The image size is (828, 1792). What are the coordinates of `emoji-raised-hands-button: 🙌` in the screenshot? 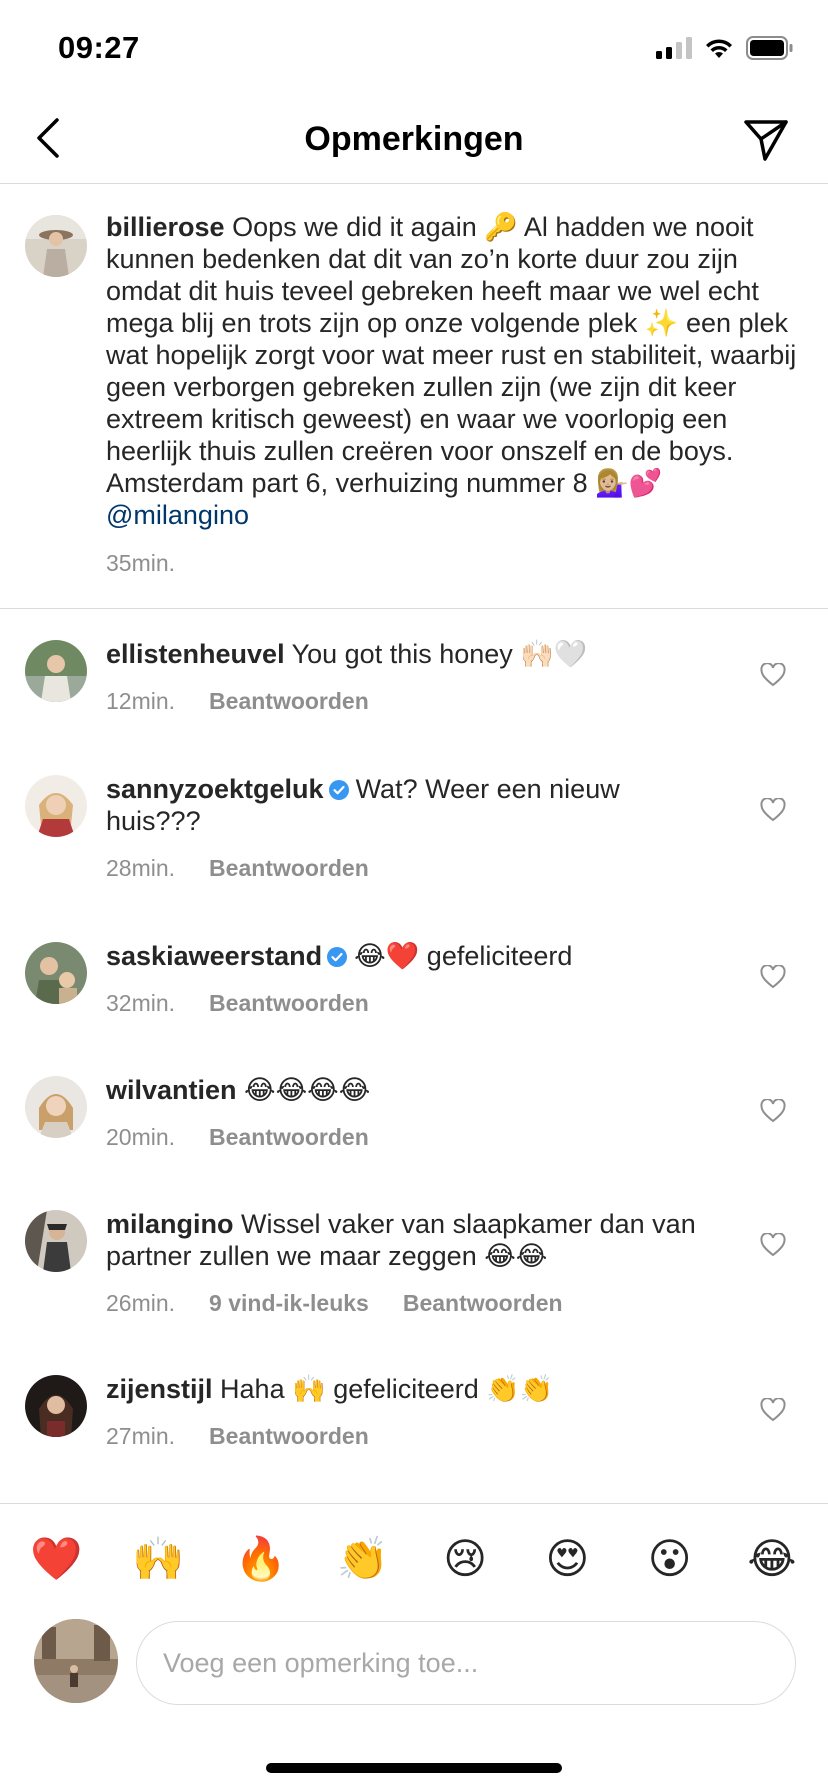 It's located at (158, 1559).